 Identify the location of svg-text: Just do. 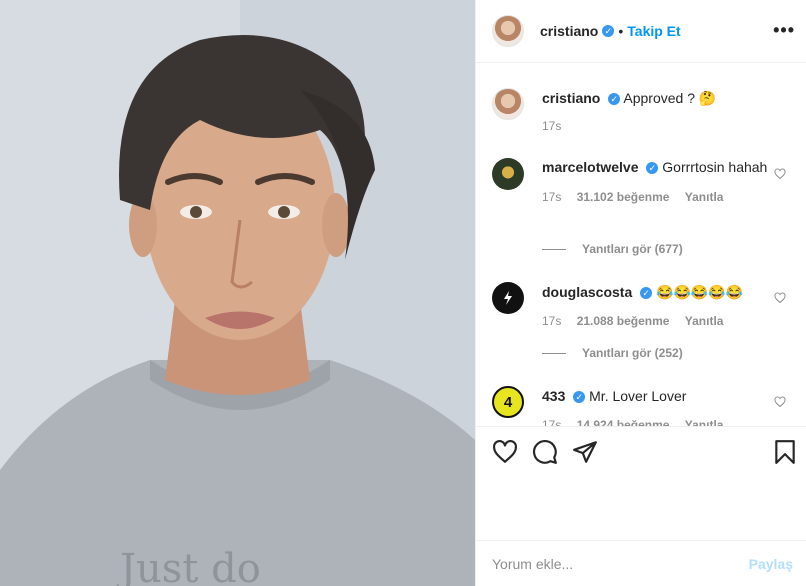
(188, 566).